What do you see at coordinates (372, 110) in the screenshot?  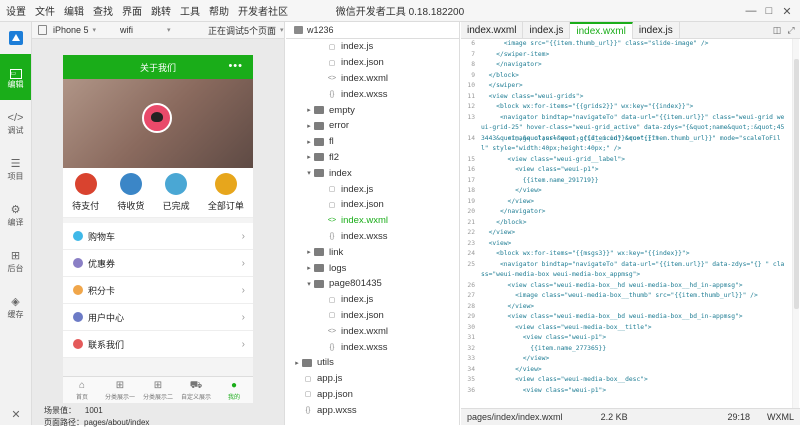 I see `folder-item: ▸ empty` at bounding box center [372, 110].